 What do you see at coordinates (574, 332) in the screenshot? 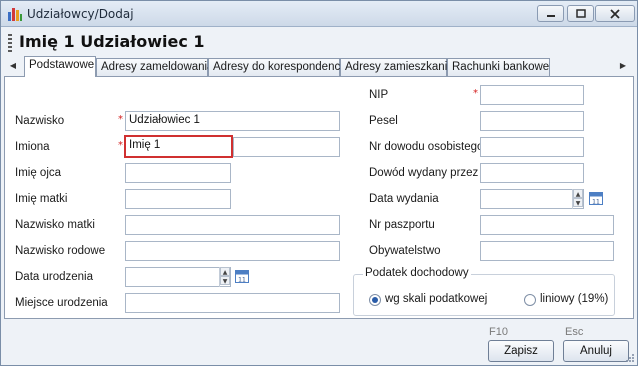
I see `cancel-hotkey: Esc` at bounding box center [574, 332].